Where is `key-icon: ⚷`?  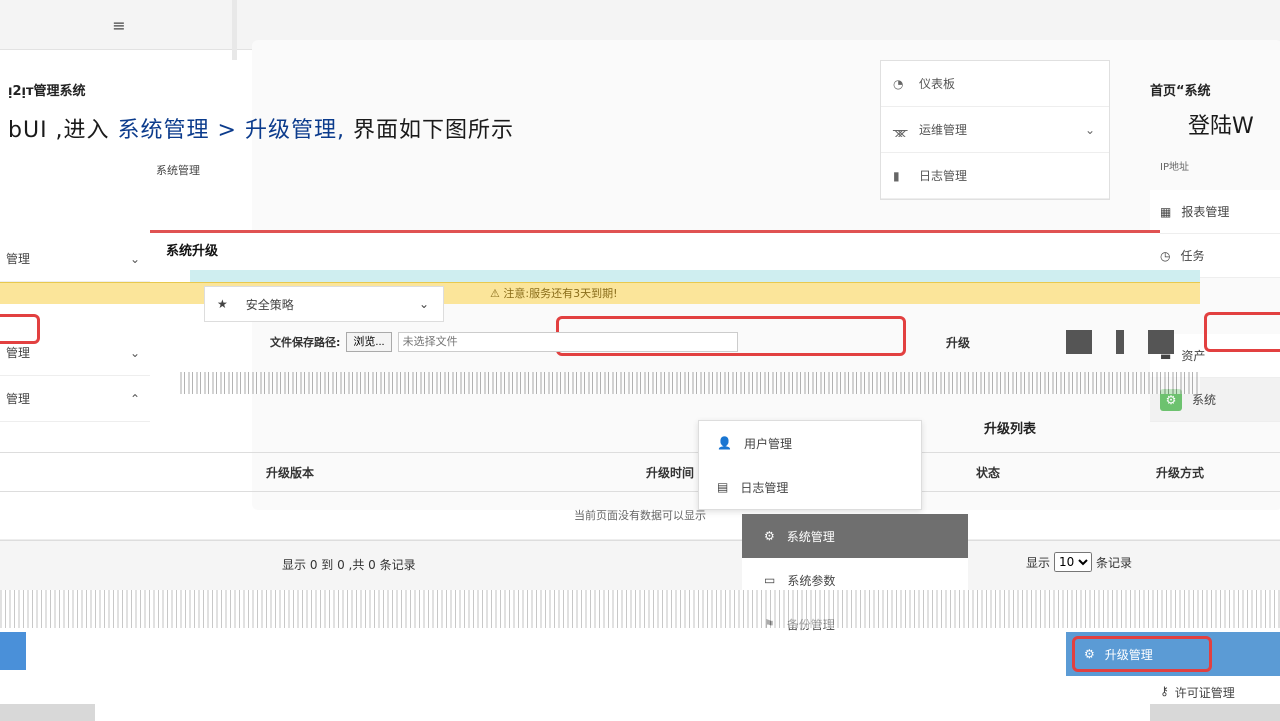 key-icon: ⚷ is located at coordinates (1164, 691).